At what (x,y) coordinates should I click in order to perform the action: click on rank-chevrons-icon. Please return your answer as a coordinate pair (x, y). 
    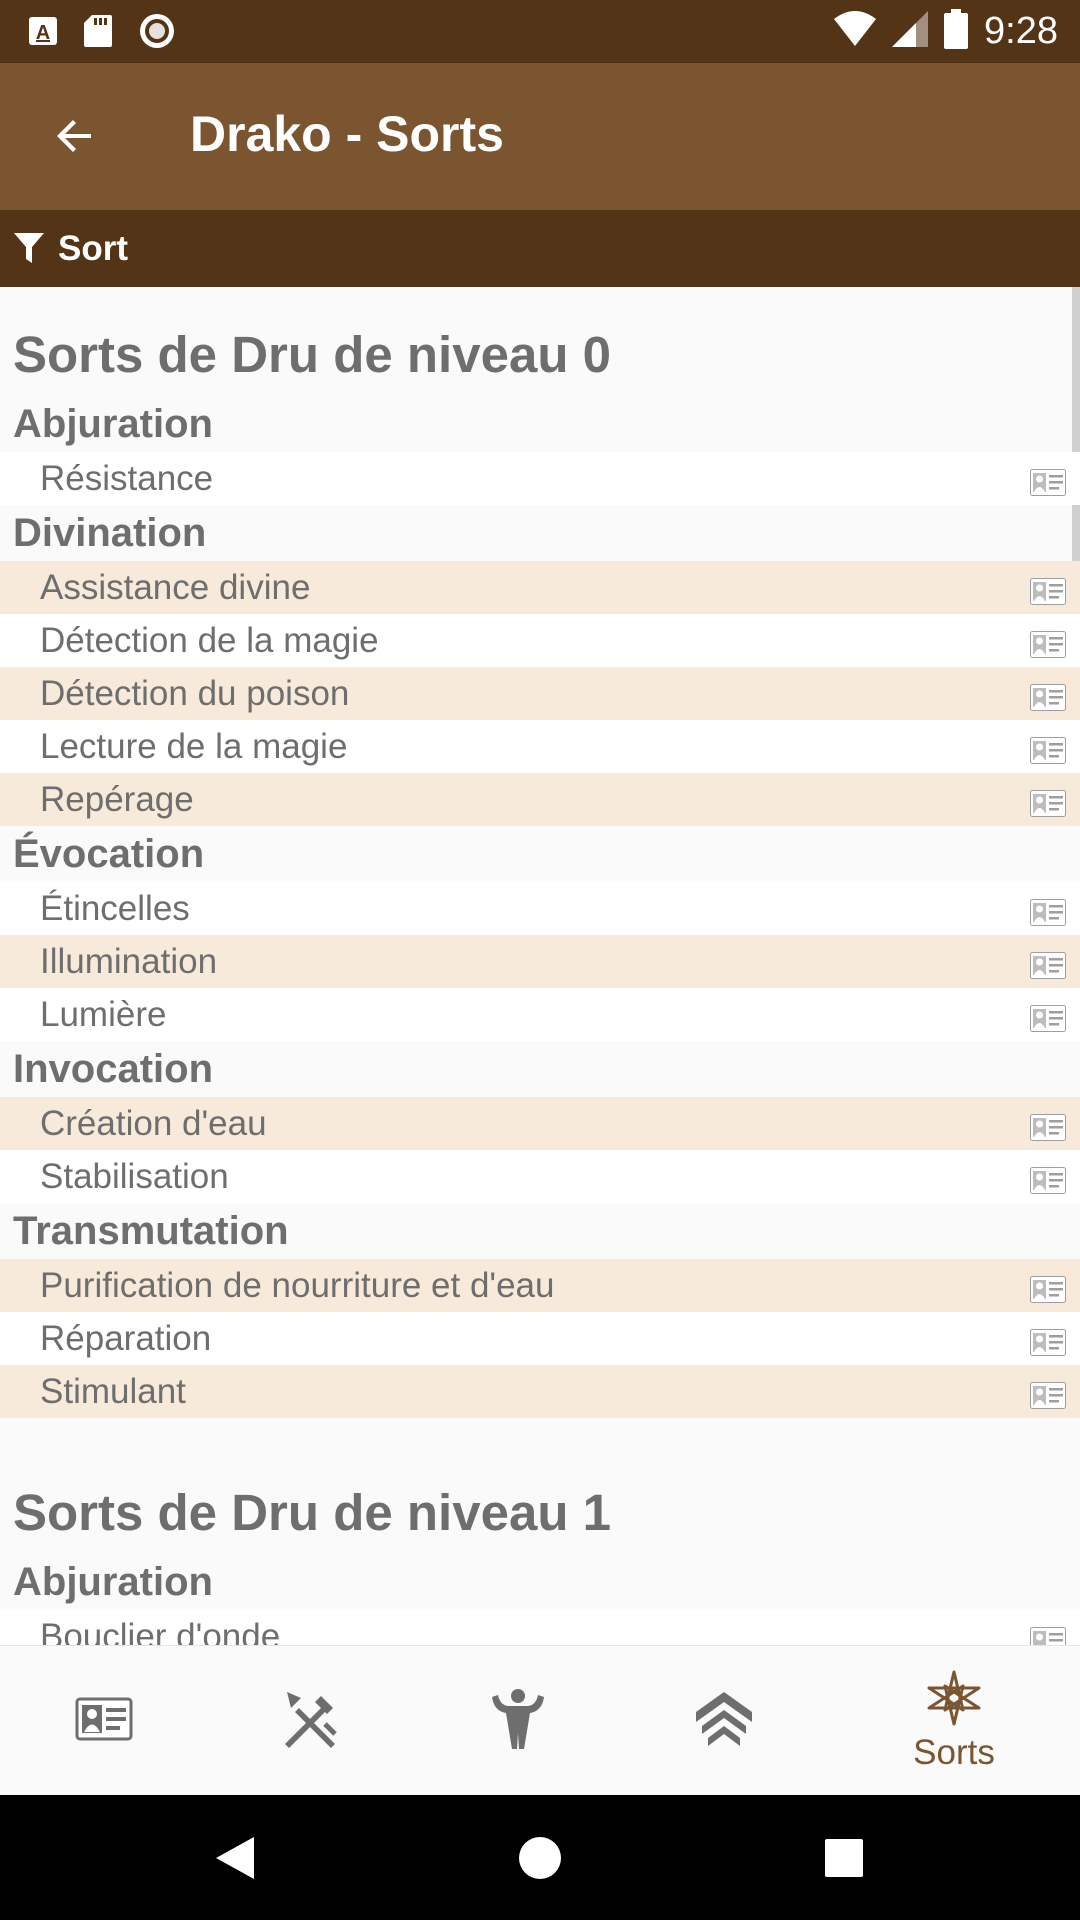
    Looking at the image, I should click on (724, 1721).